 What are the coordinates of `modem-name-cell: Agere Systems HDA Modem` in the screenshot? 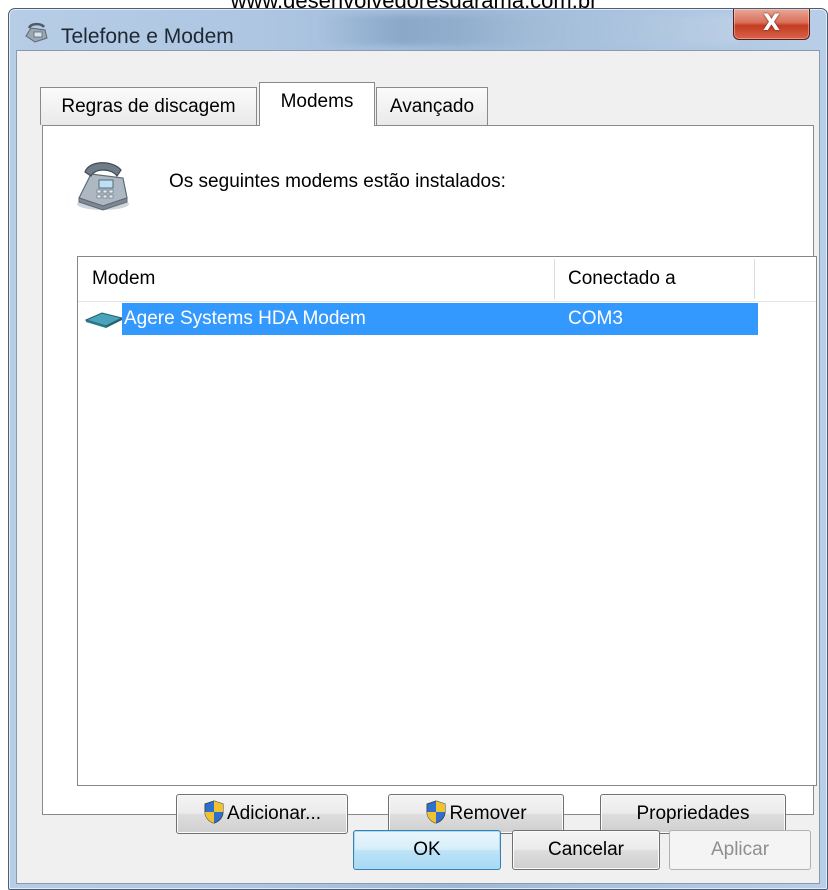 It's located at (341, 319).